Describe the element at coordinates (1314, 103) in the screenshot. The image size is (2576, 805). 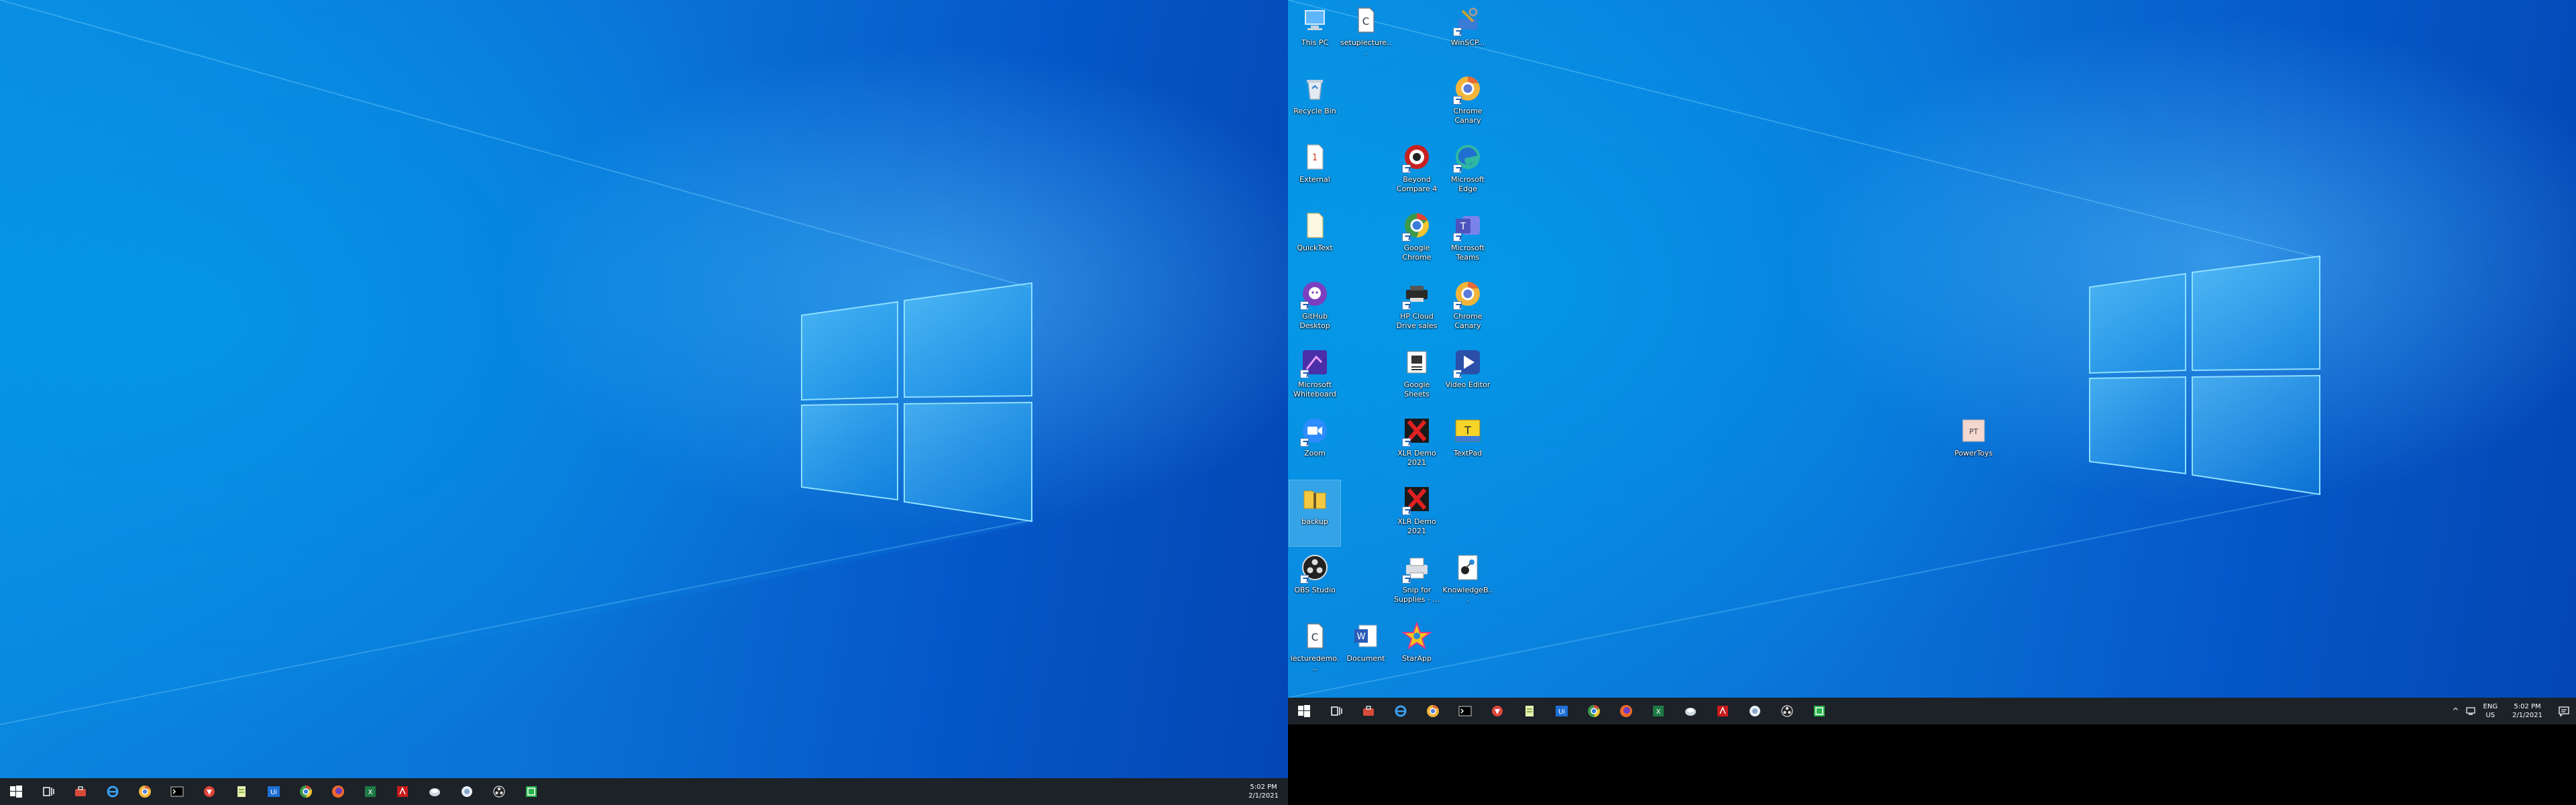
I see `desktop-icon-recycle-bin: Recycle Bin` at that location.